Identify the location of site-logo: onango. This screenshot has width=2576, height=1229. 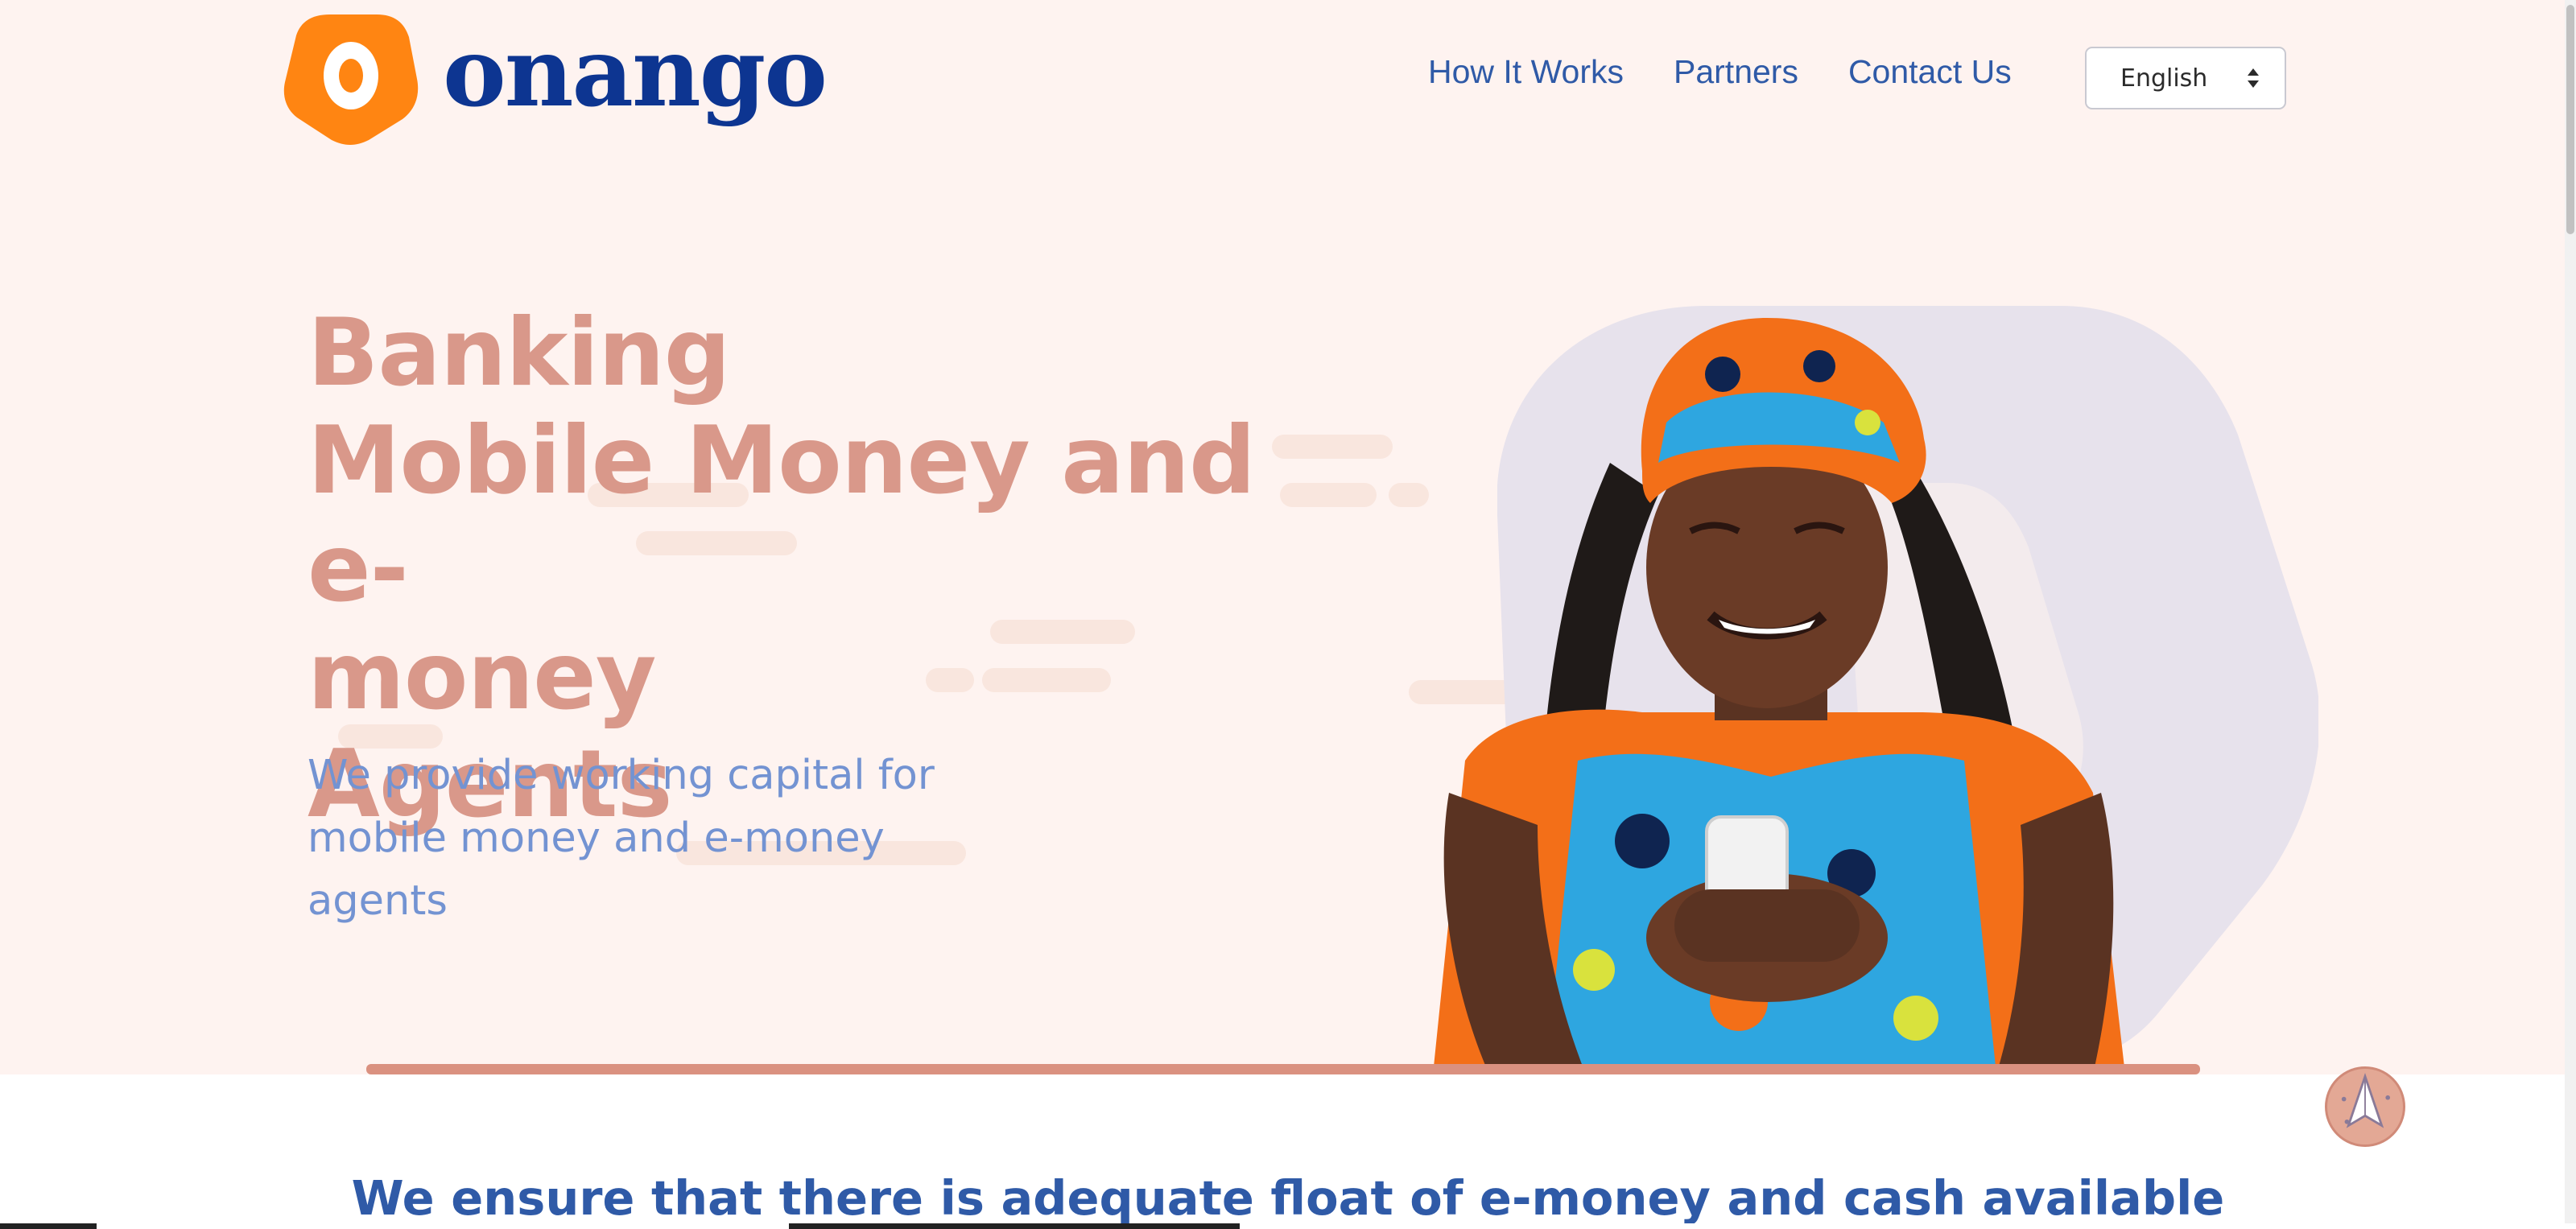
(555, 78).